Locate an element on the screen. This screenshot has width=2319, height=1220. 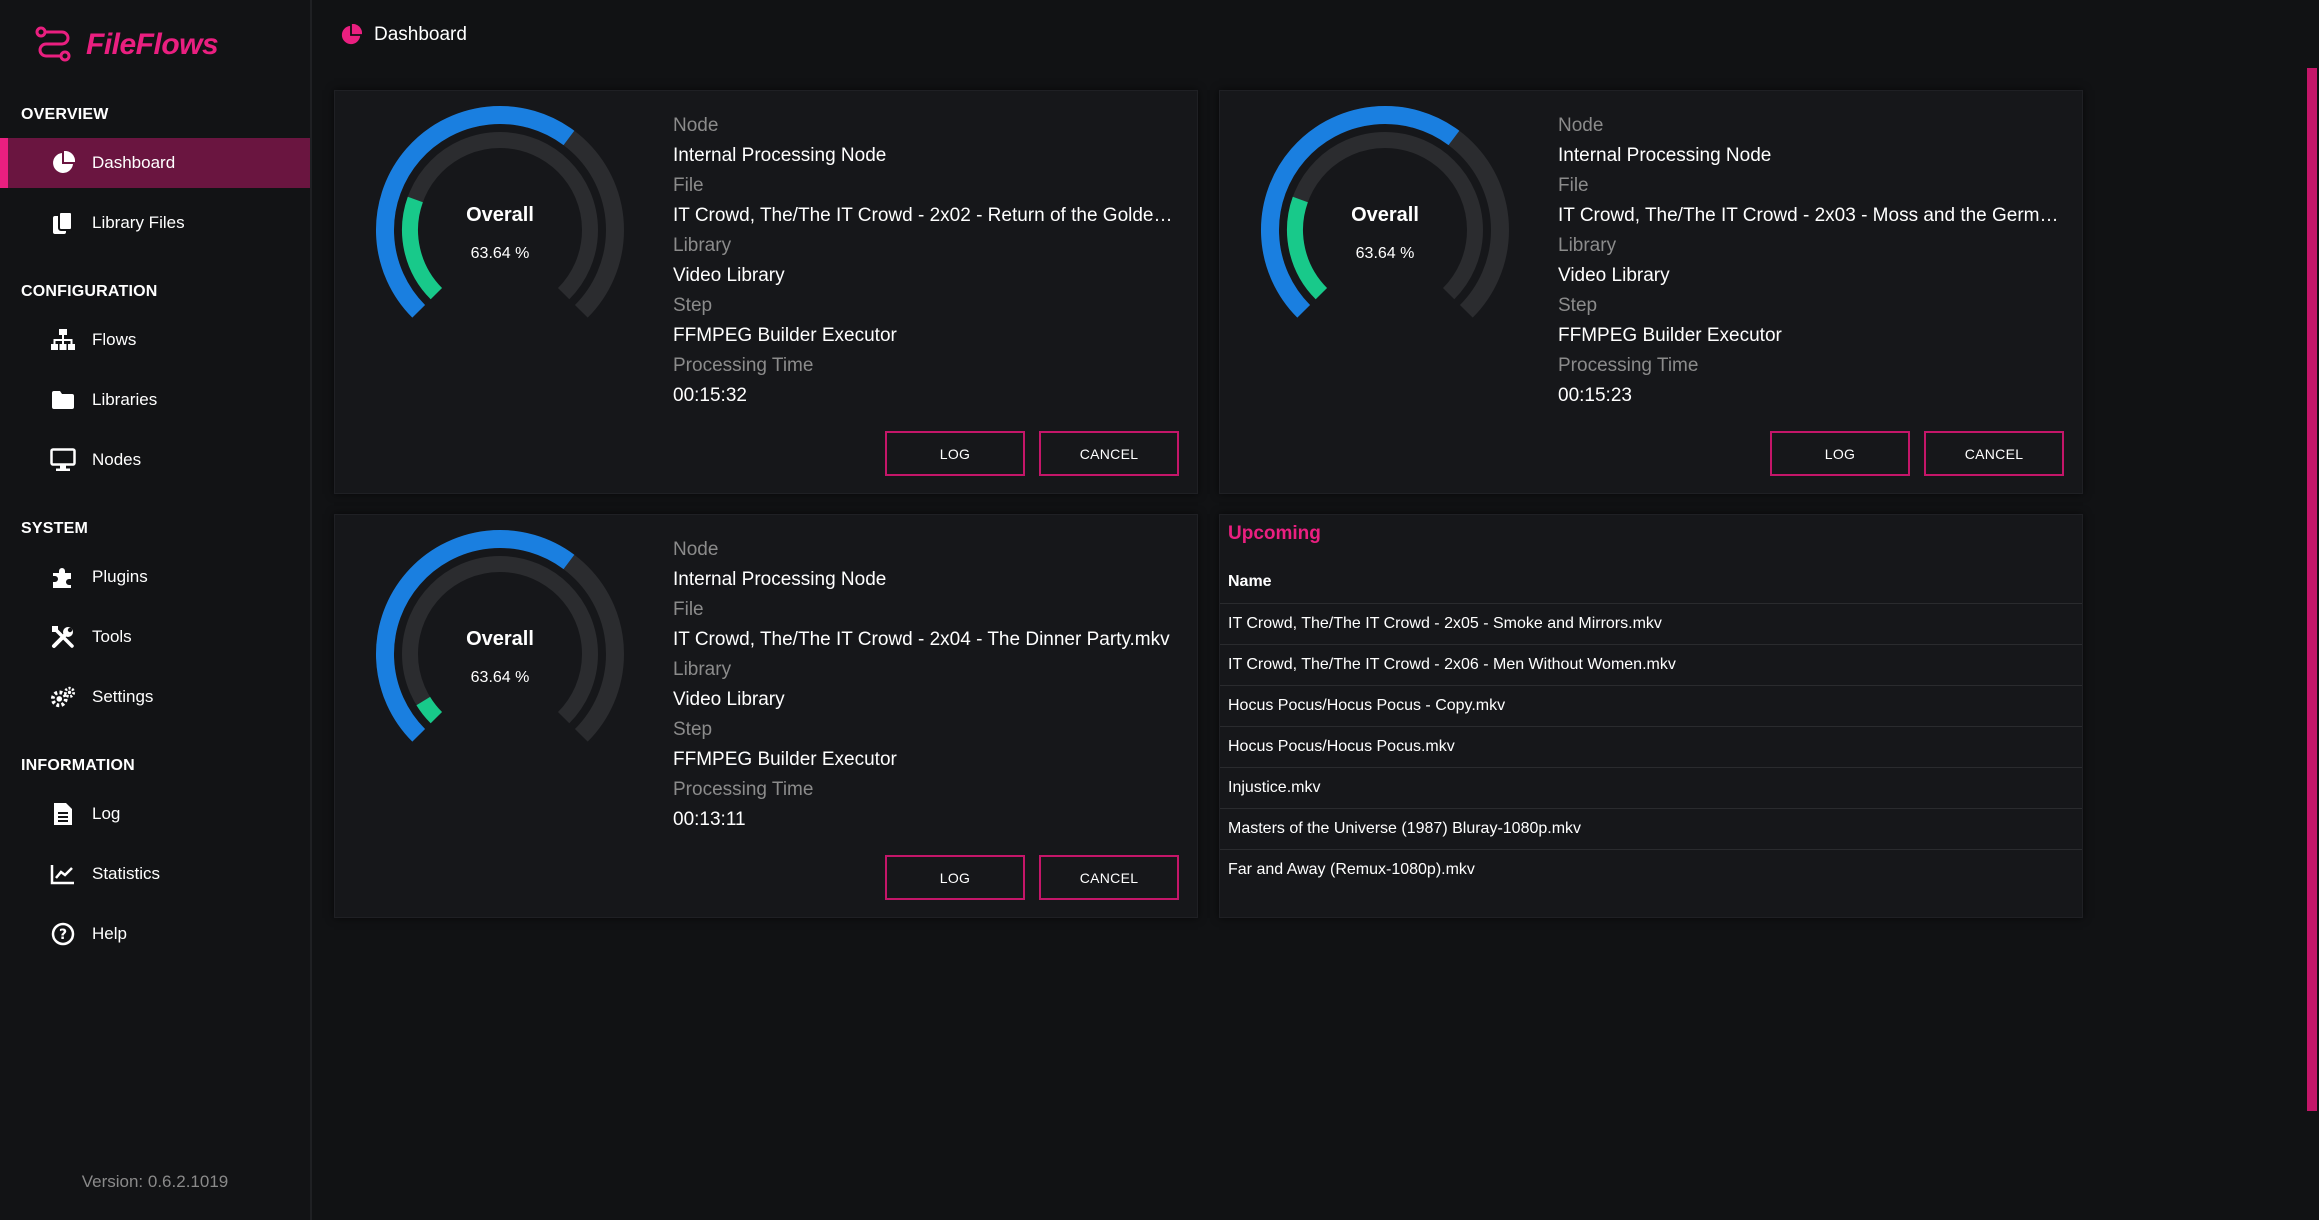
page-title: Dashboard is located at coordinates (420, 34).